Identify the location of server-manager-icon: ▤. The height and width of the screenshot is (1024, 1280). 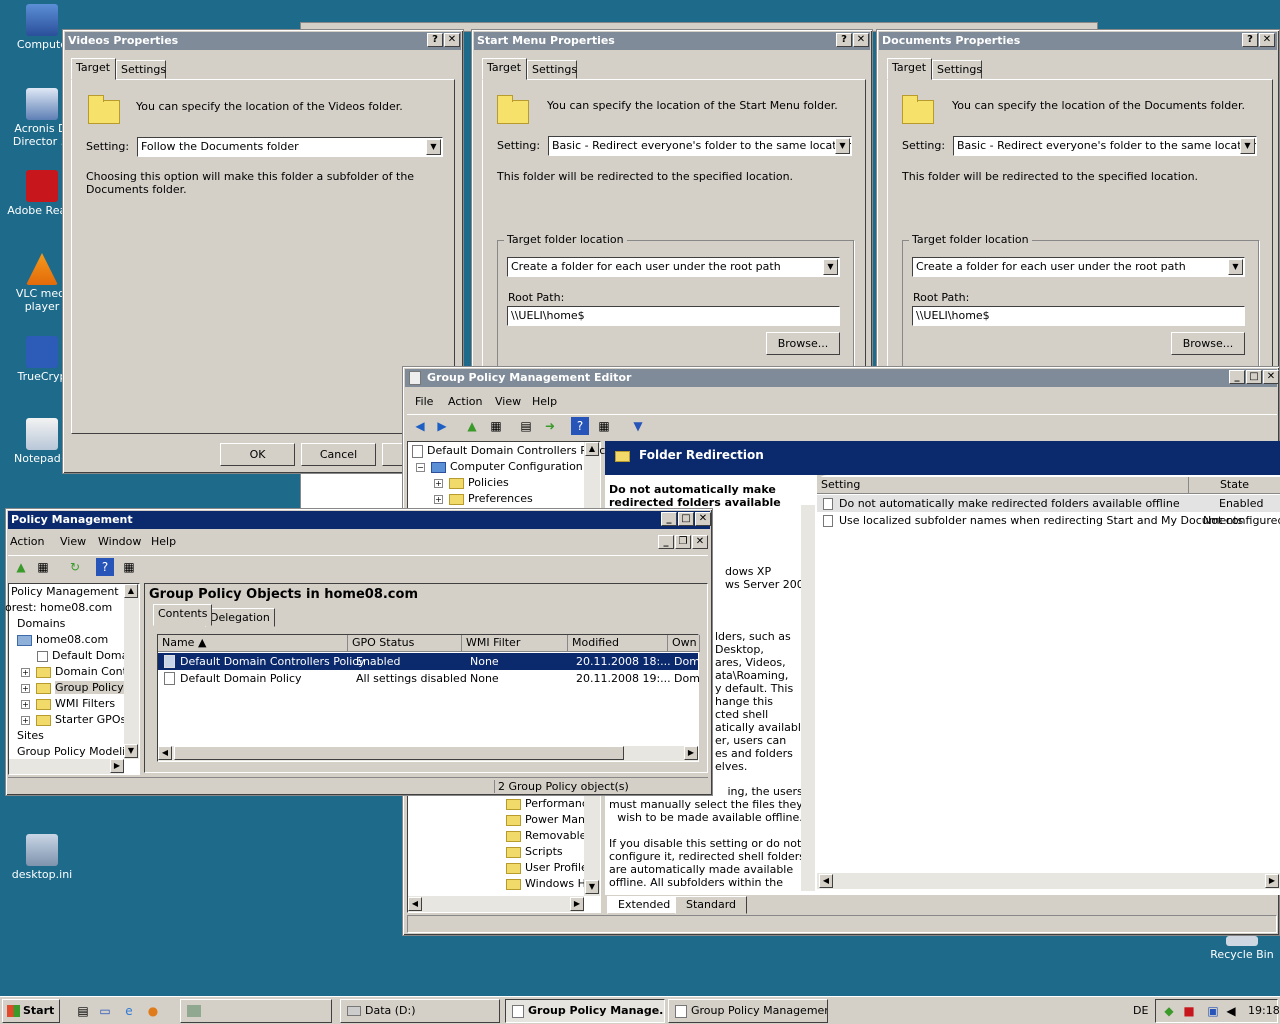
(83, 1011).